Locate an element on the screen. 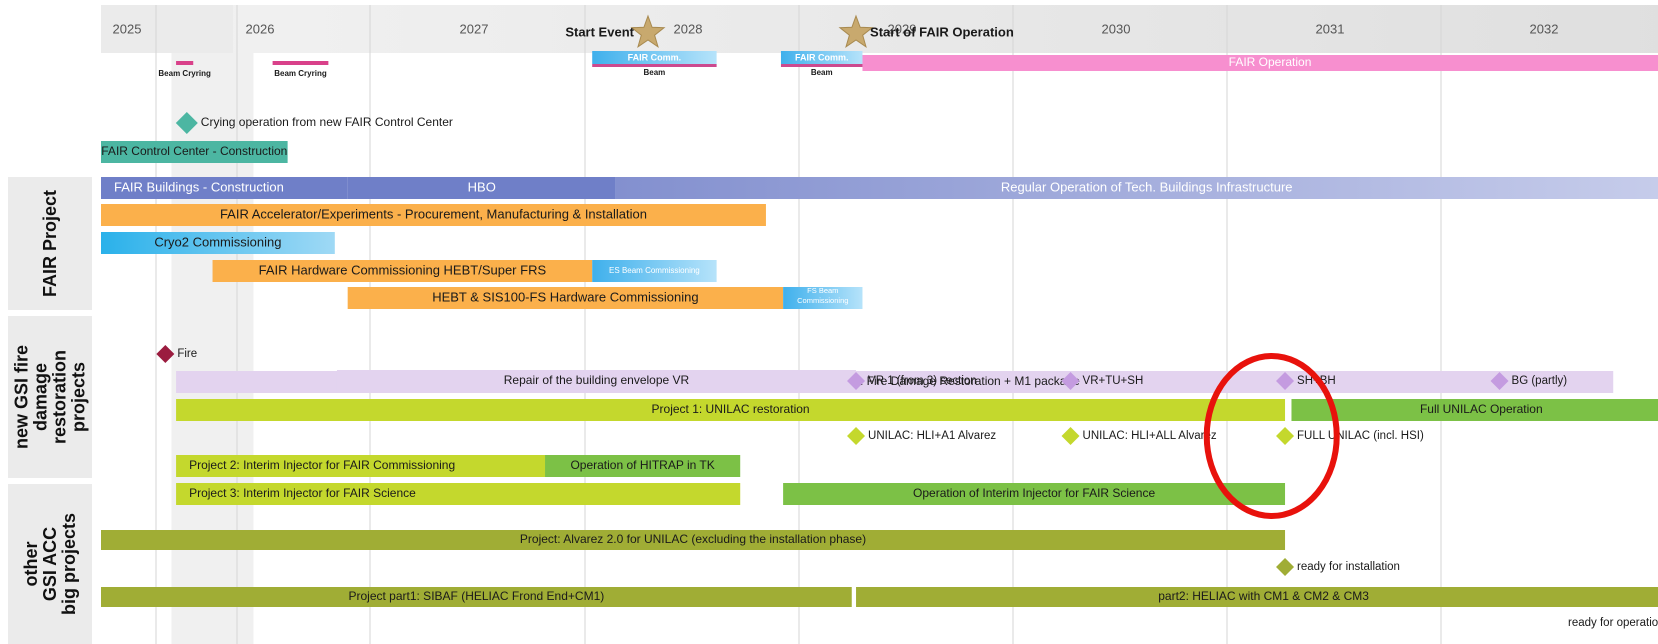 This screenshot has width=1658, height=644. group-label-line: other is located at coordinates (31, 564).